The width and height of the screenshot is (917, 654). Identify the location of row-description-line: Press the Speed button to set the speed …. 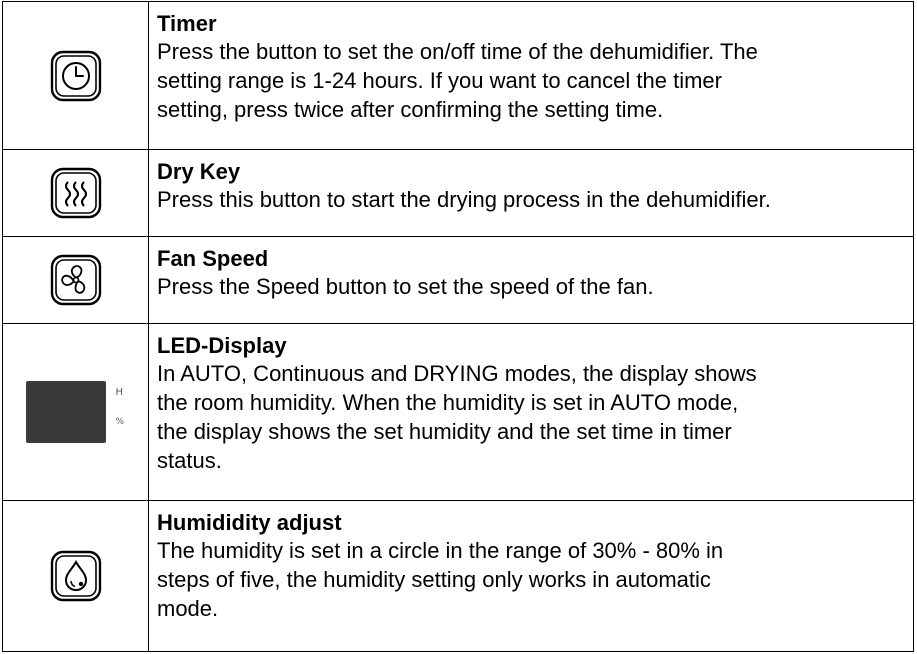
(405, 286).